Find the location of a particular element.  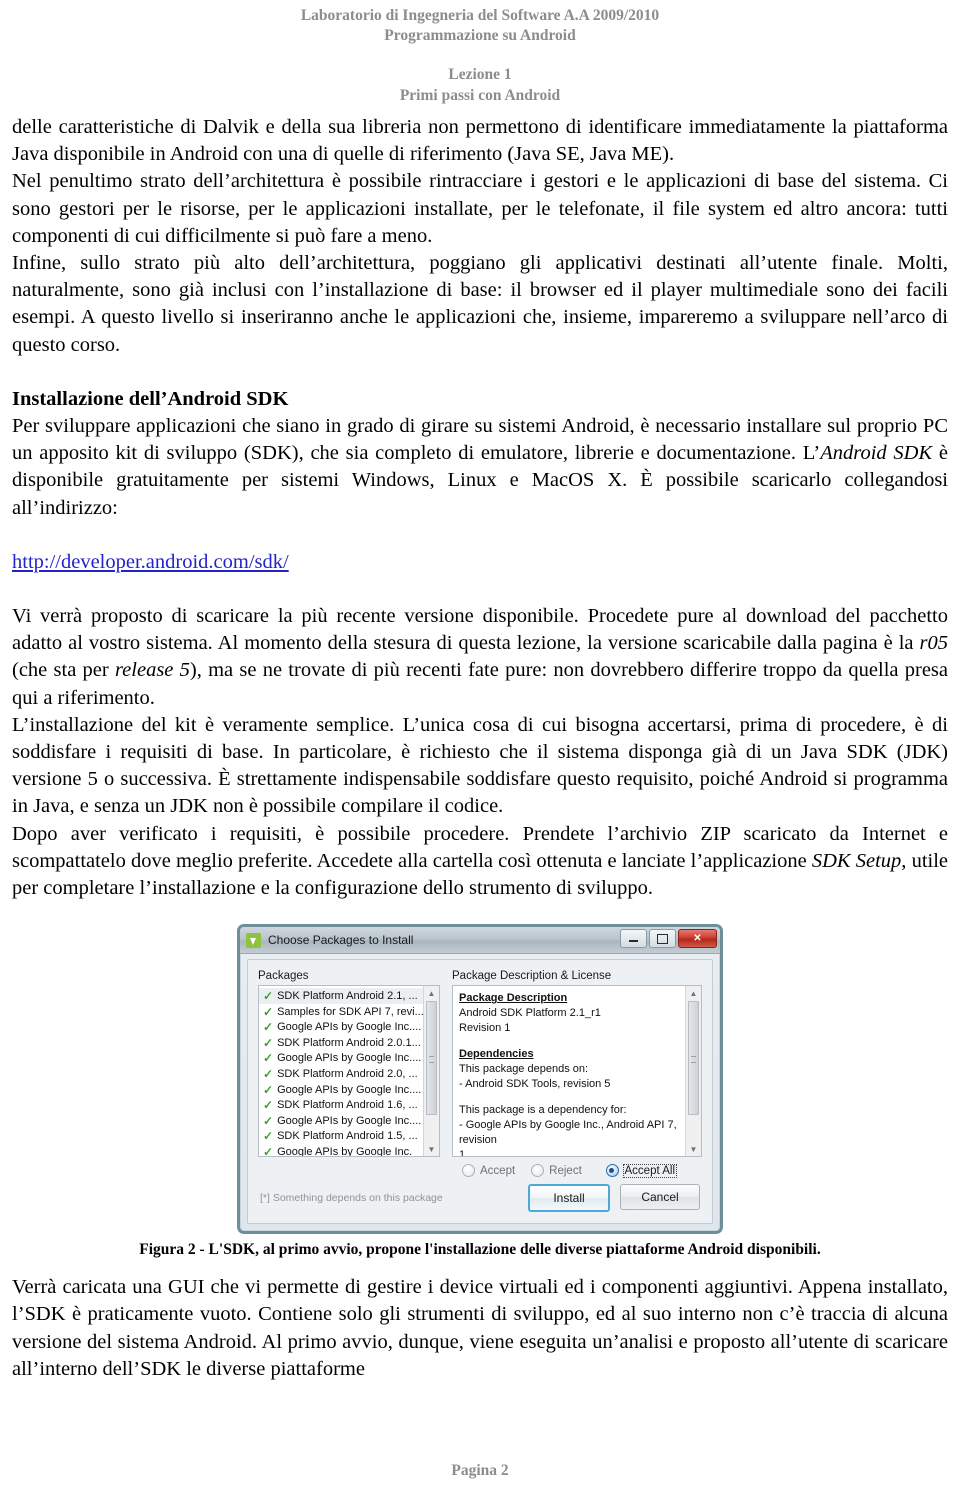

description-line-7: 1 is located at coordinates (462, 1153).